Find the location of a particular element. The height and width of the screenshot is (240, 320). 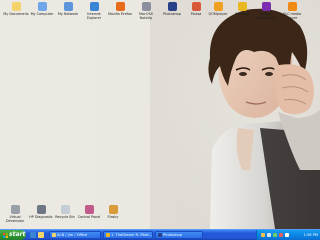

desktop-icon: Flashy is located at coordinates (113, 215).